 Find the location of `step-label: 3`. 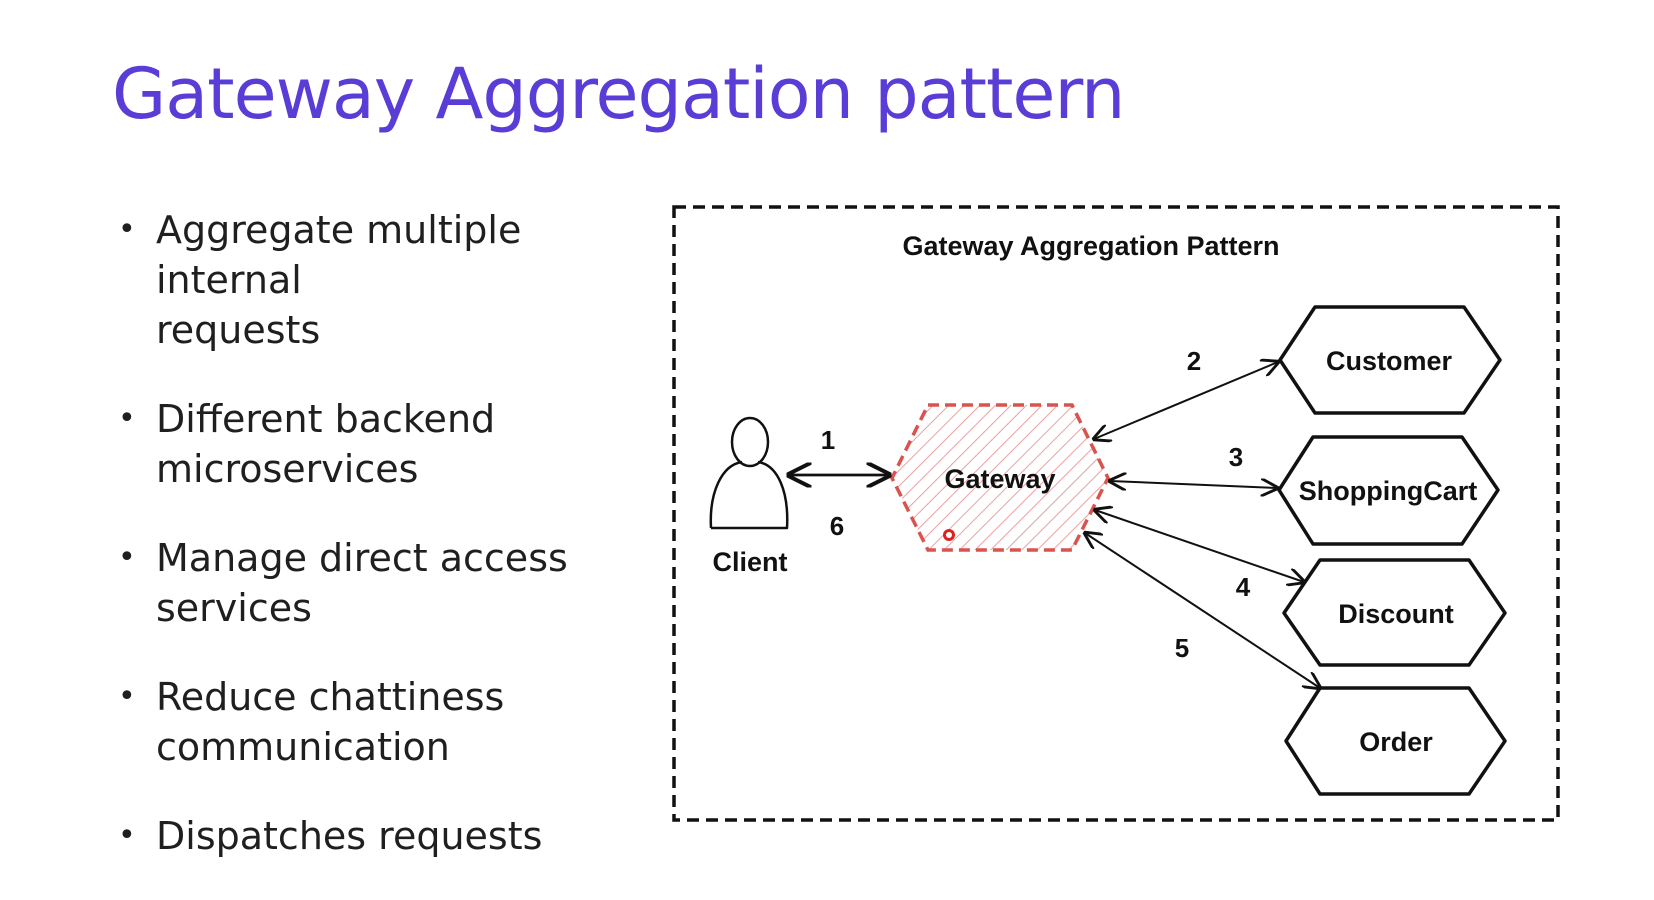

step-label: 3 is located at coordinates (1236, 457).